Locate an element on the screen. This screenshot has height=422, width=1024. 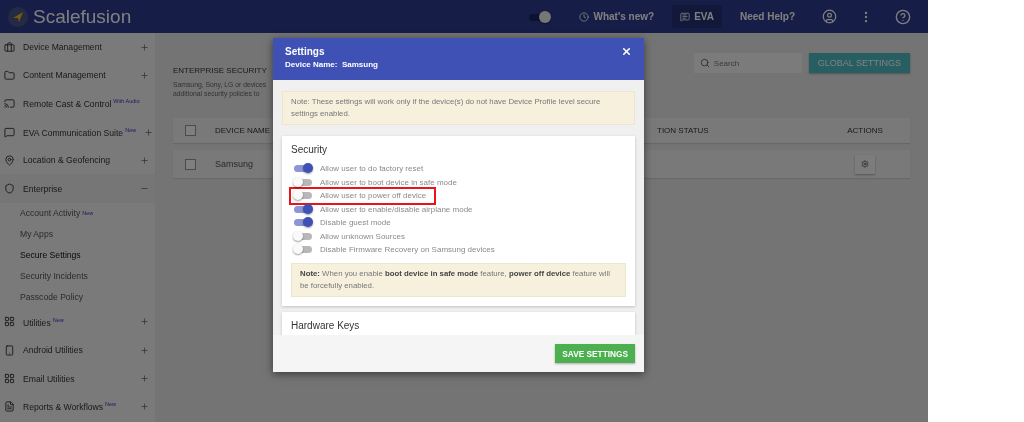
setting-label: Allow user to enable/disable airplane mode is located at coordinates (396, 209).